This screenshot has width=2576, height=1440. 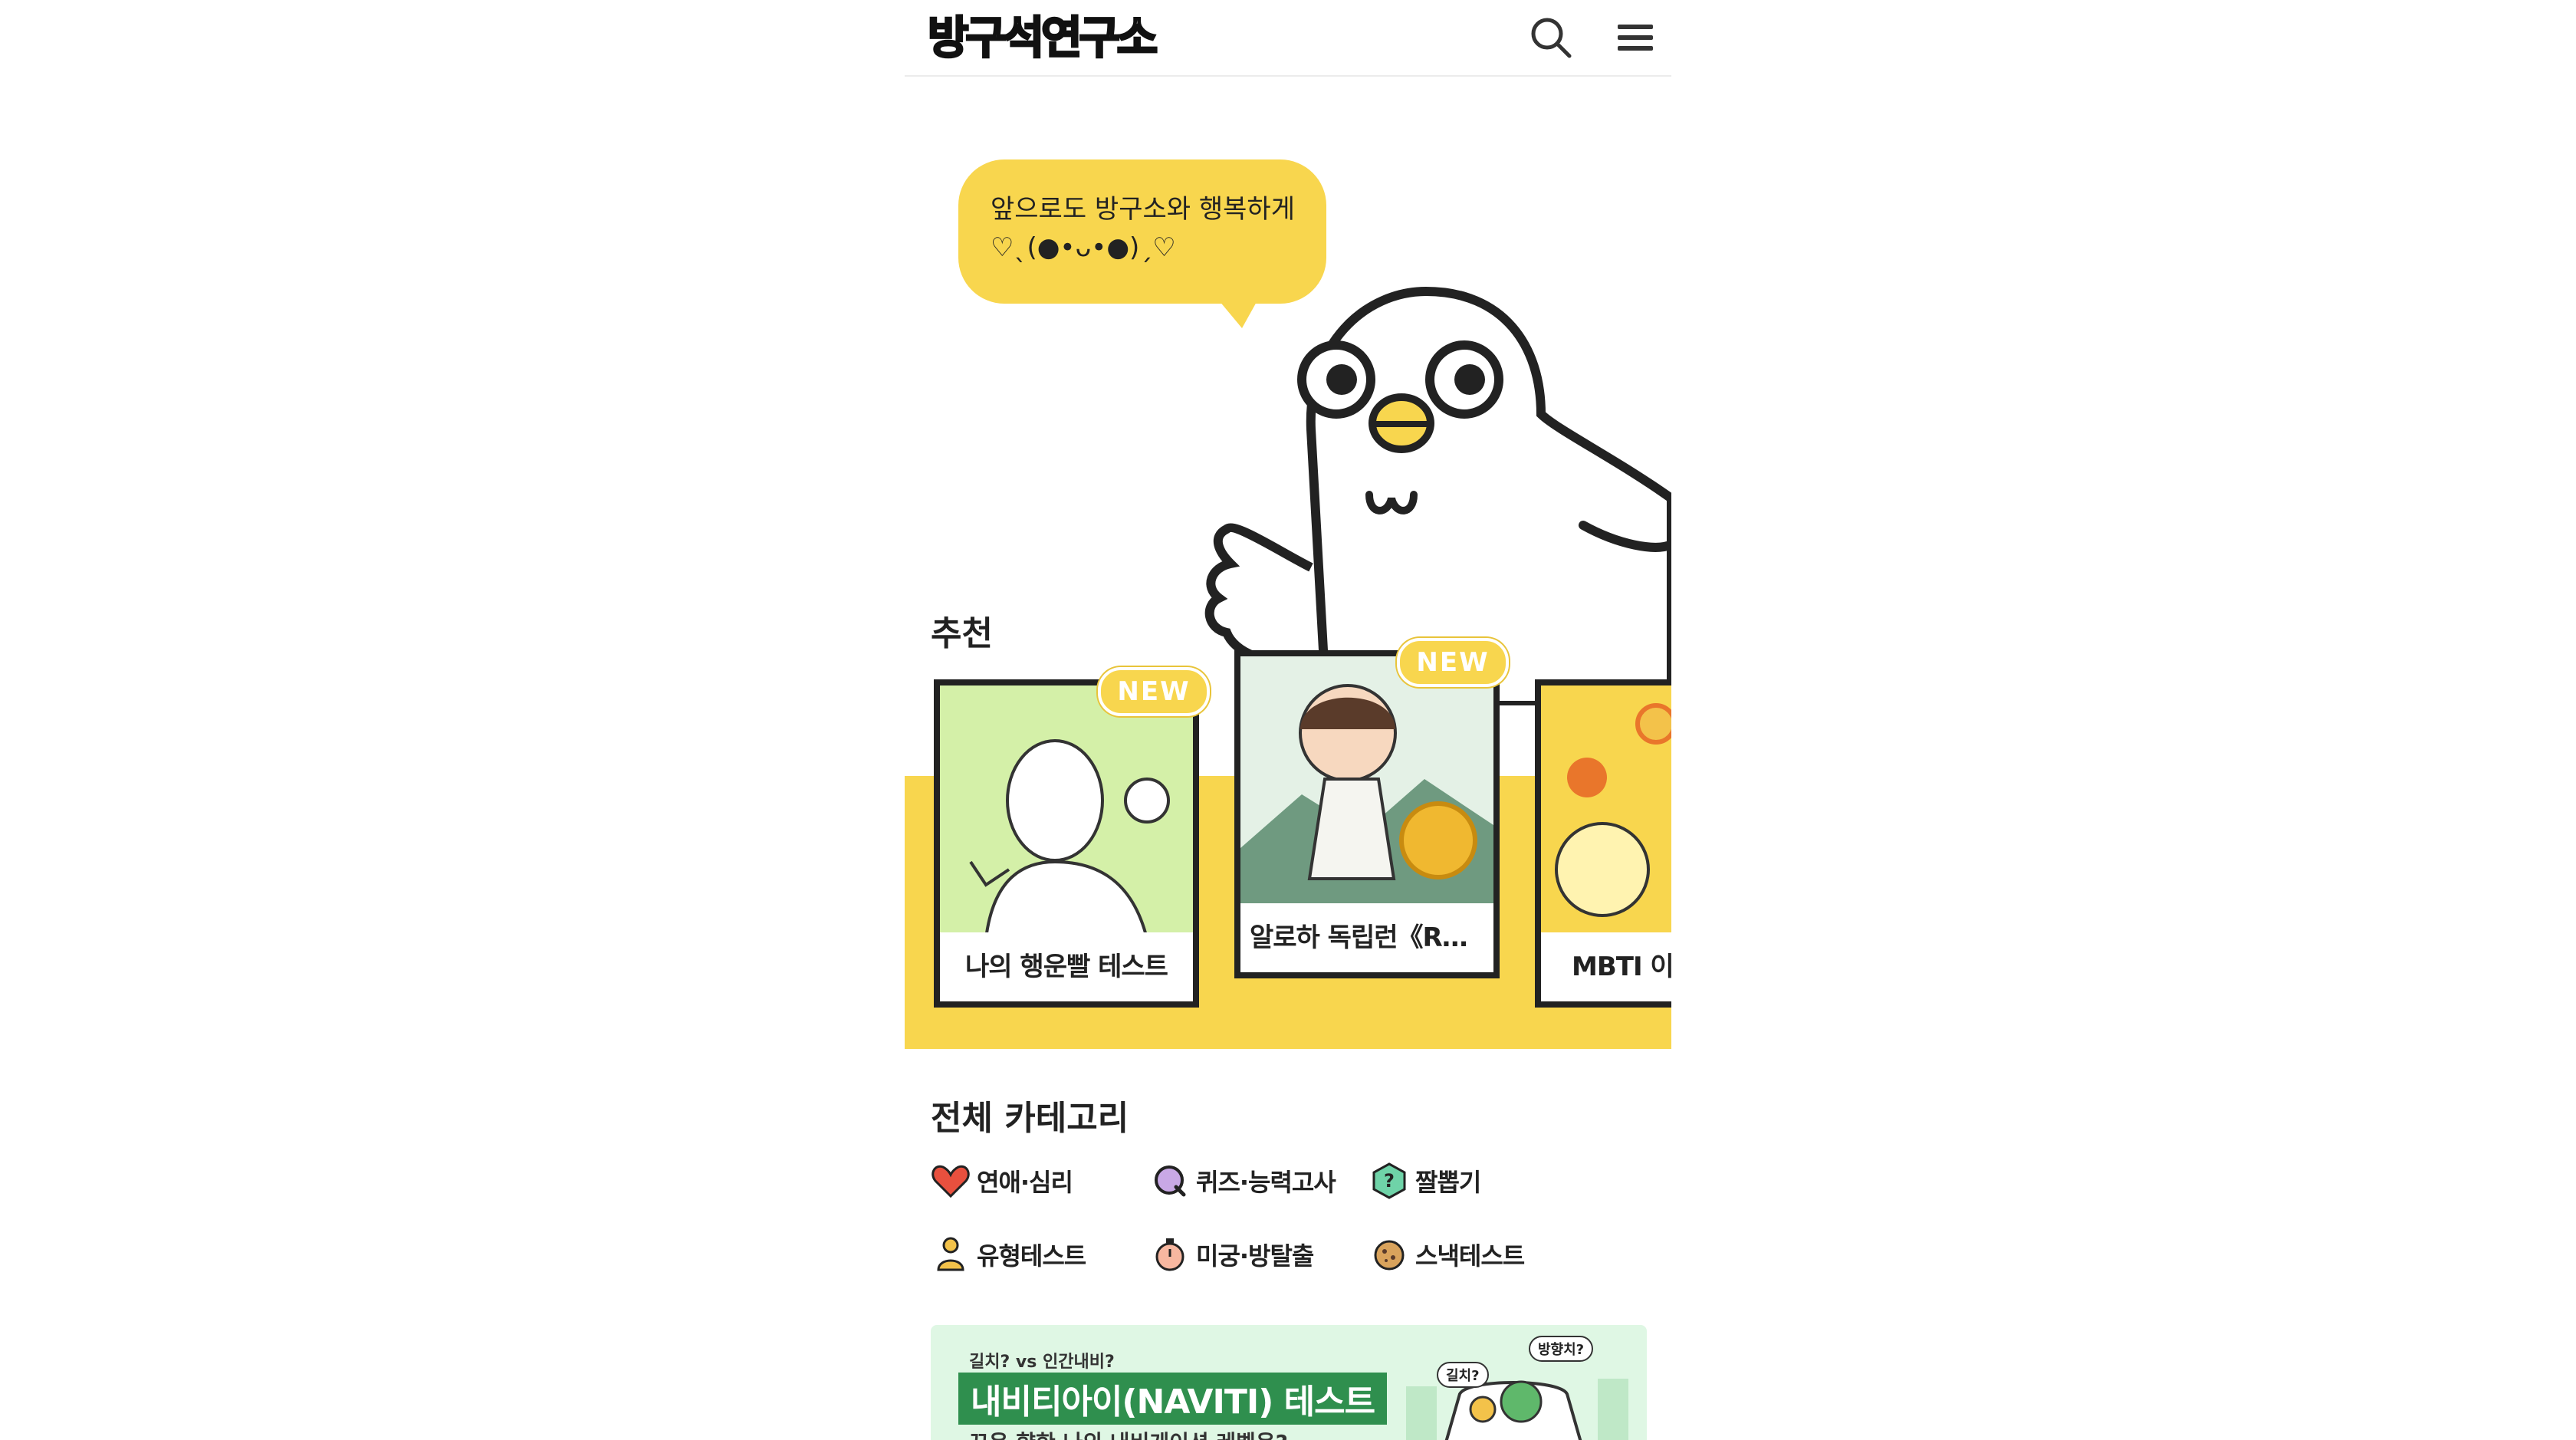 I want to click on site-logo: 방구석연구소, so click(x=1042, y=37).